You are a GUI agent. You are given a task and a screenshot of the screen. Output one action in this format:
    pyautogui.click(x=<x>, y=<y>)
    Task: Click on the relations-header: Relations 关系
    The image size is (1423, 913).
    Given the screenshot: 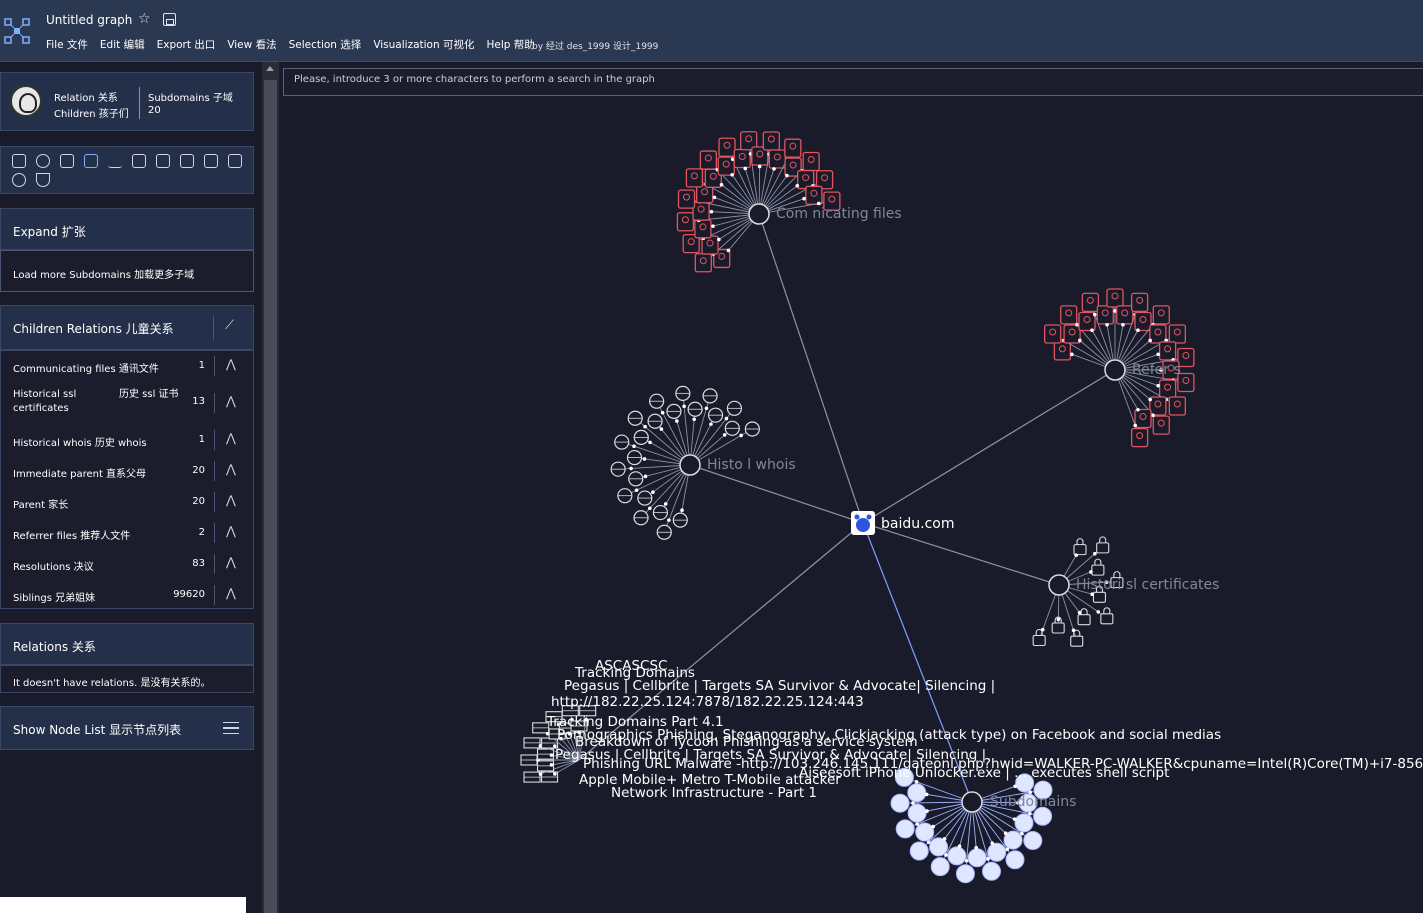 What is the action you would take?
    pyautogui.click(x=127, y=644)
    